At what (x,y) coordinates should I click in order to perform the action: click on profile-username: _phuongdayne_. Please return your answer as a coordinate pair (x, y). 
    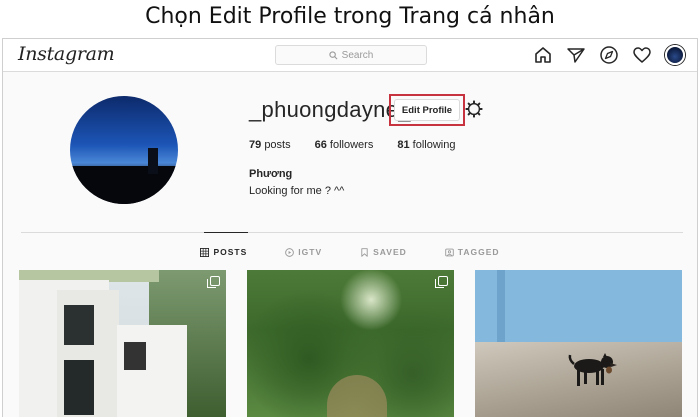
    Looking at the image, I should click on (330, 109).